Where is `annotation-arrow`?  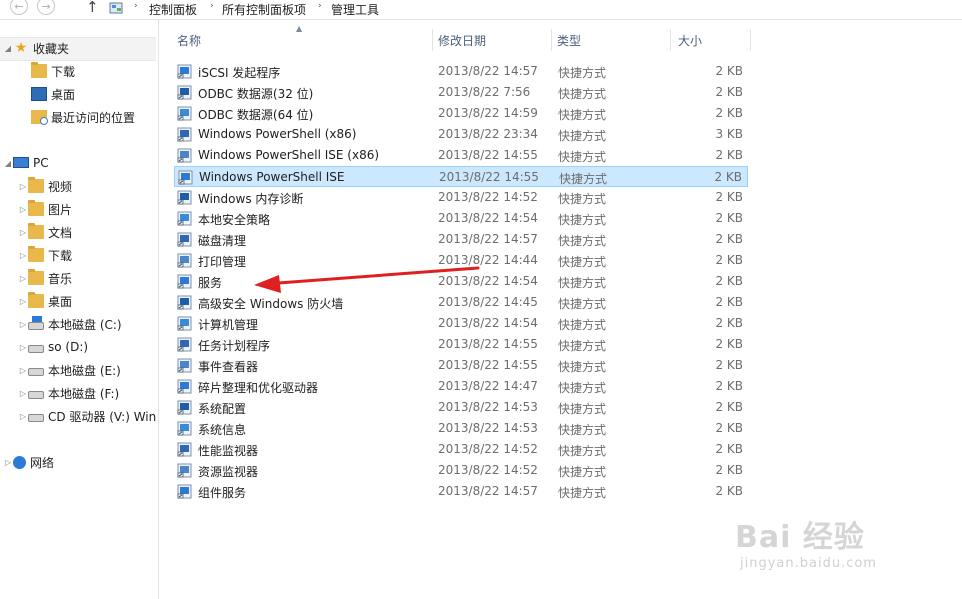 annotation-arrow is located at coordinates (367, 279).